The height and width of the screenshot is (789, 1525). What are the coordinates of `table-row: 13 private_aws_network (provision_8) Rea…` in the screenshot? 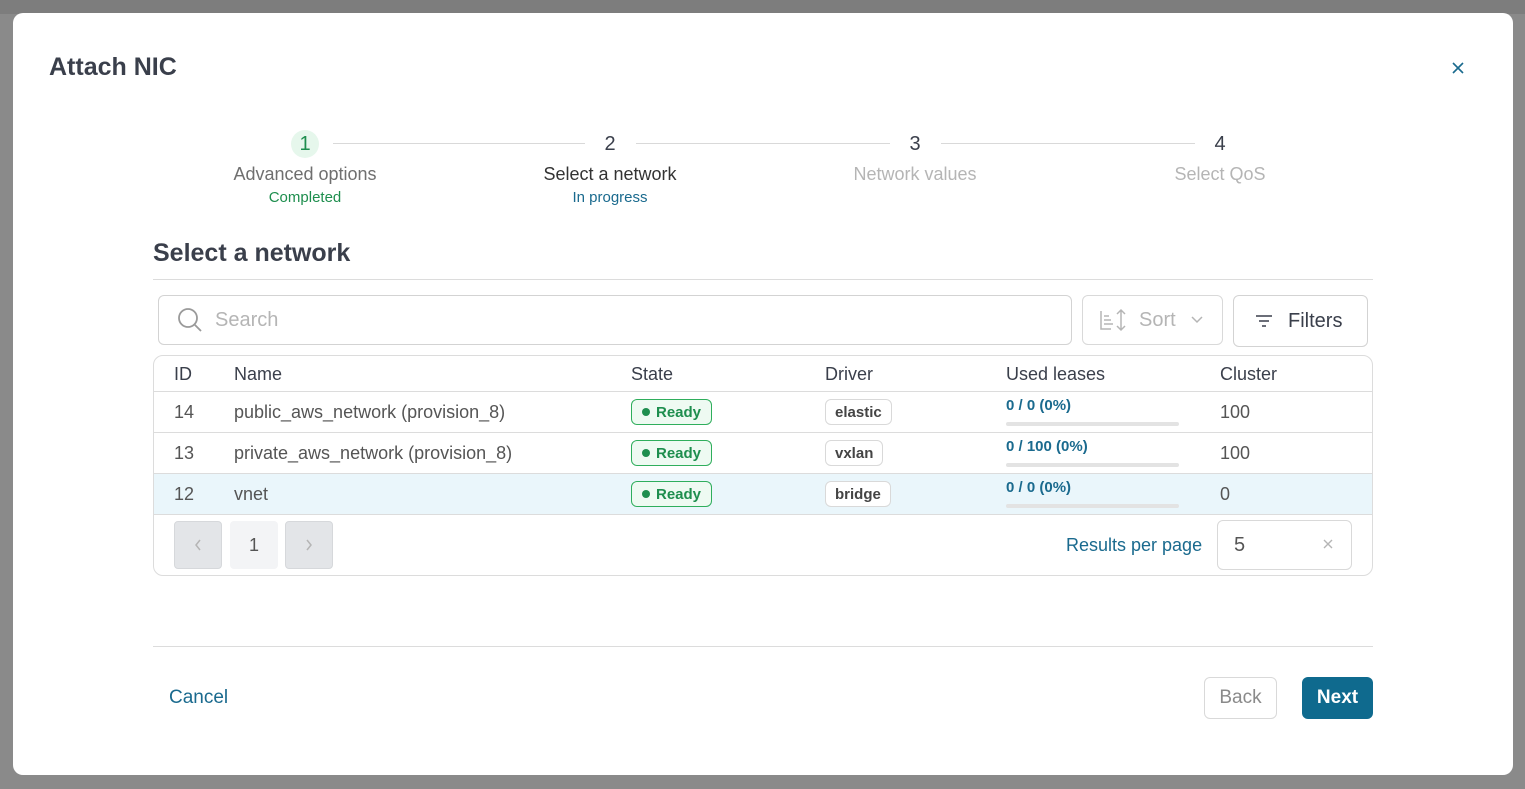 It's located at (763, 453).